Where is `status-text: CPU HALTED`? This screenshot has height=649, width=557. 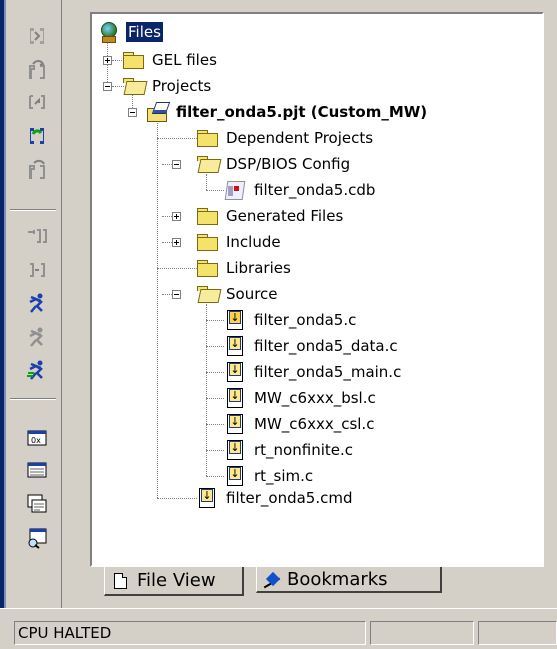
status-text: CPU HALTED is located at coordinates (65, 633).